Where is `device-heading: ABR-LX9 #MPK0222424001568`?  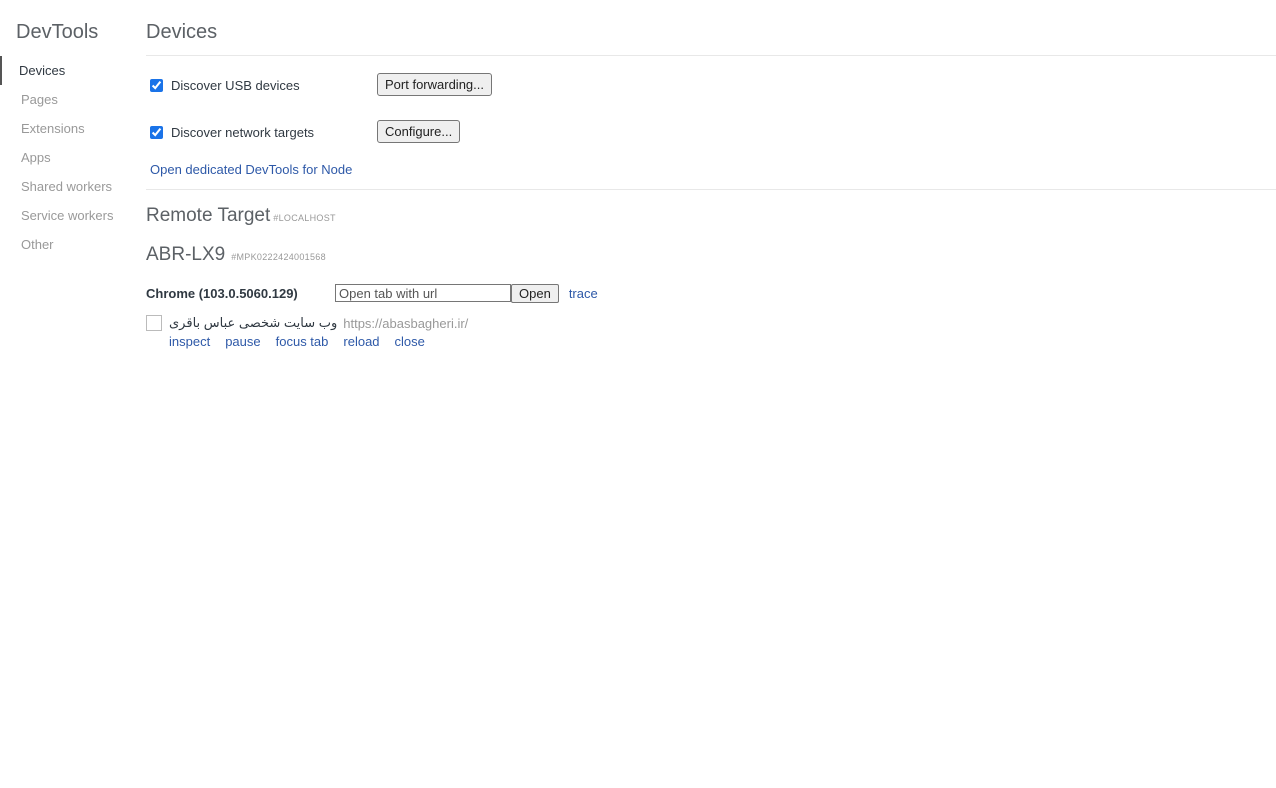
device-heading: ABR-LX9 #MPK0222424001568 is located at coordinates (236, 255).